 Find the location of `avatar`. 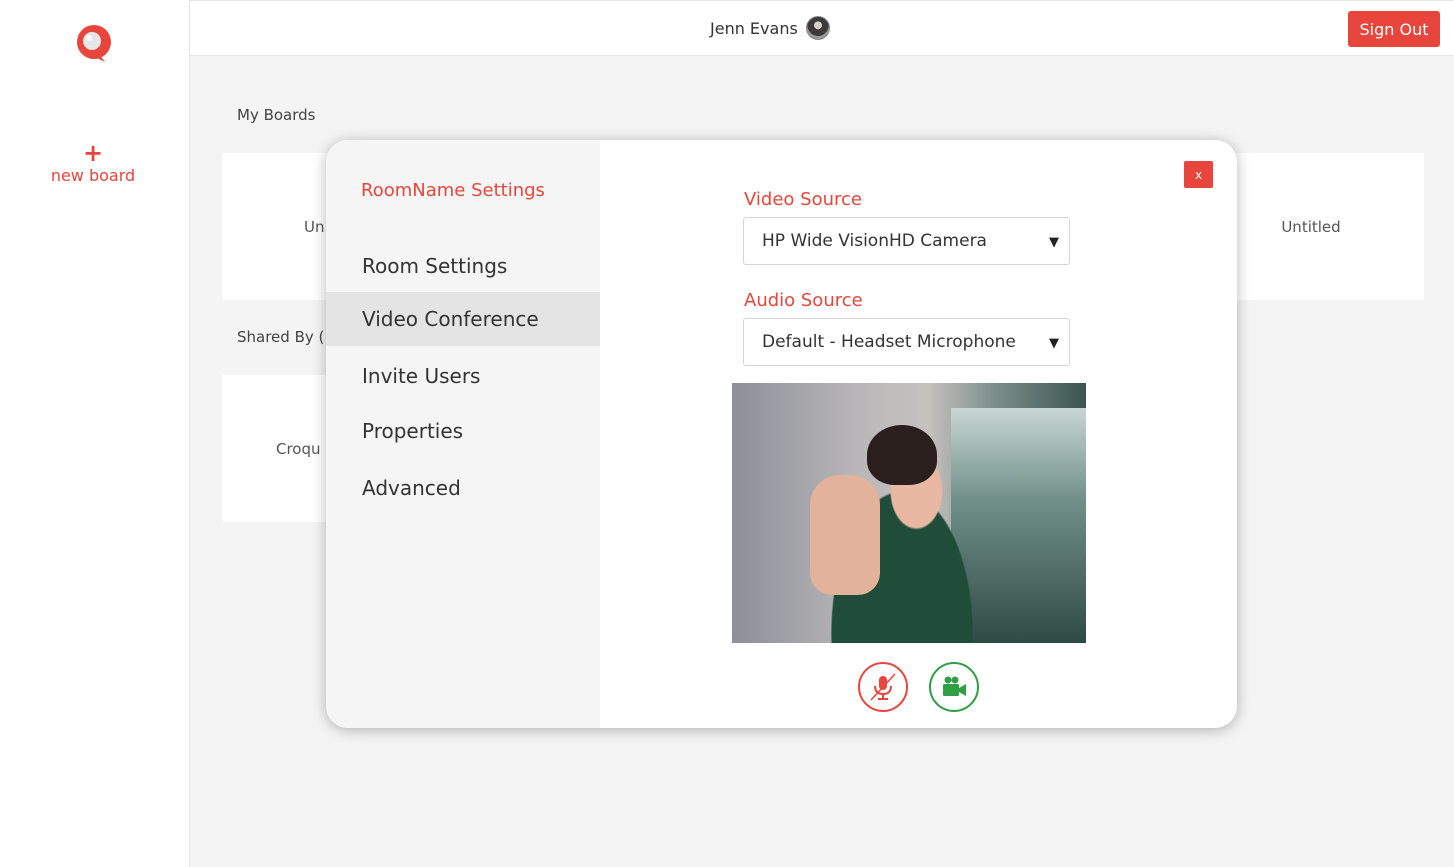

avatar is located at coordinates (817, 28).